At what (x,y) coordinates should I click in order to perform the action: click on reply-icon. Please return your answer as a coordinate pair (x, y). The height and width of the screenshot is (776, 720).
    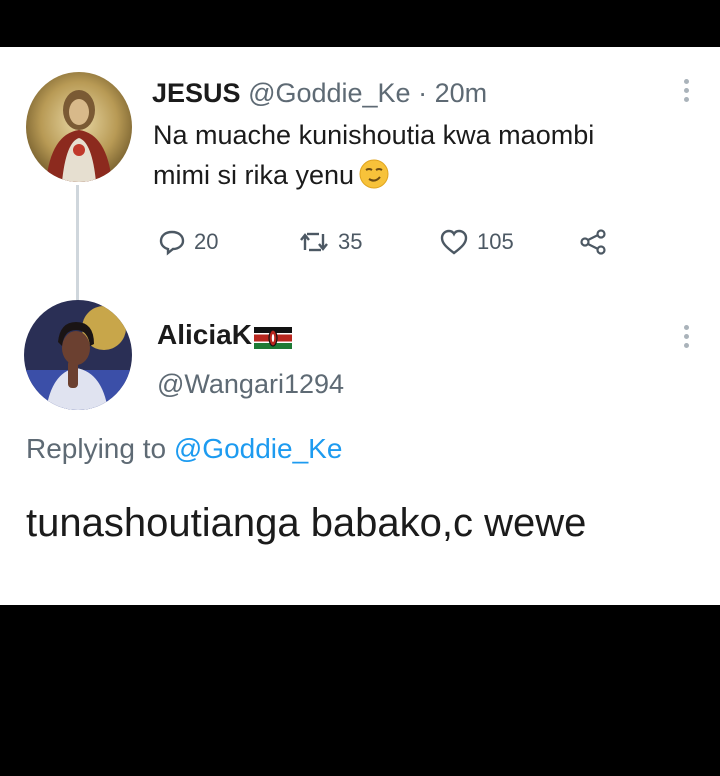
    Looking at the image, I should click on (172, 243).